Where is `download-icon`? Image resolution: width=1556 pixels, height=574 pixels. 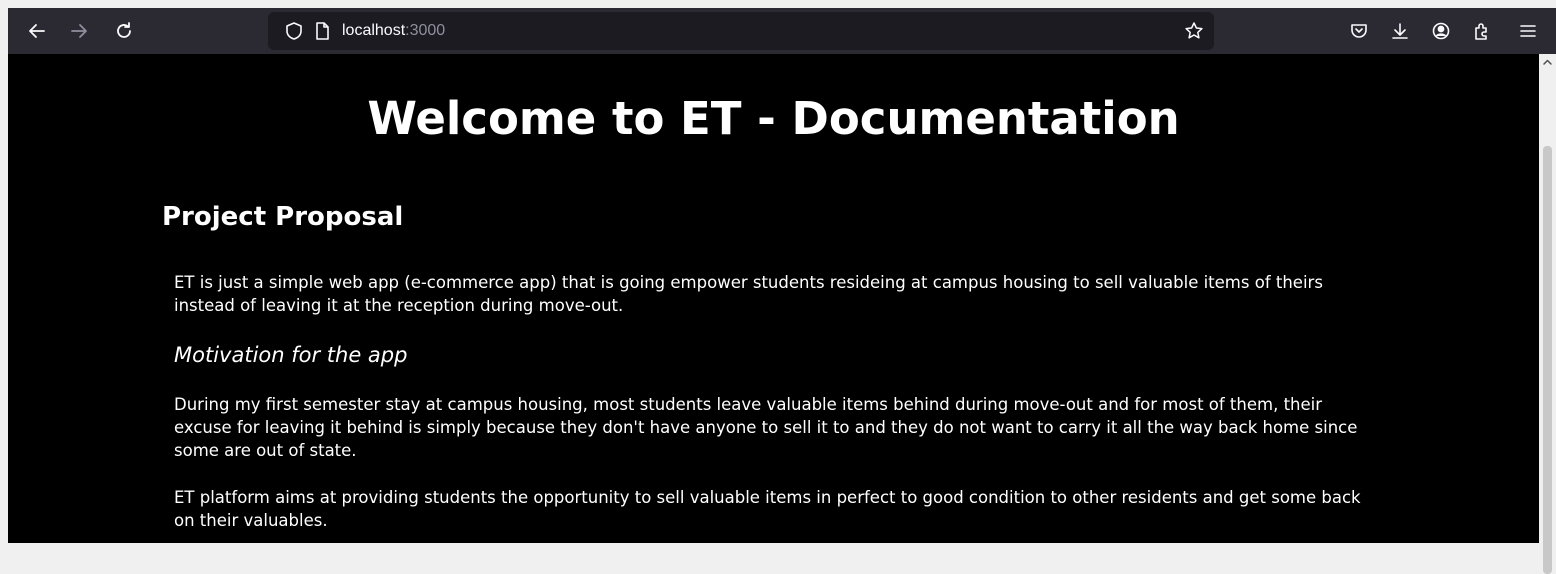
download-icon is located at coordinates (1400, 31).